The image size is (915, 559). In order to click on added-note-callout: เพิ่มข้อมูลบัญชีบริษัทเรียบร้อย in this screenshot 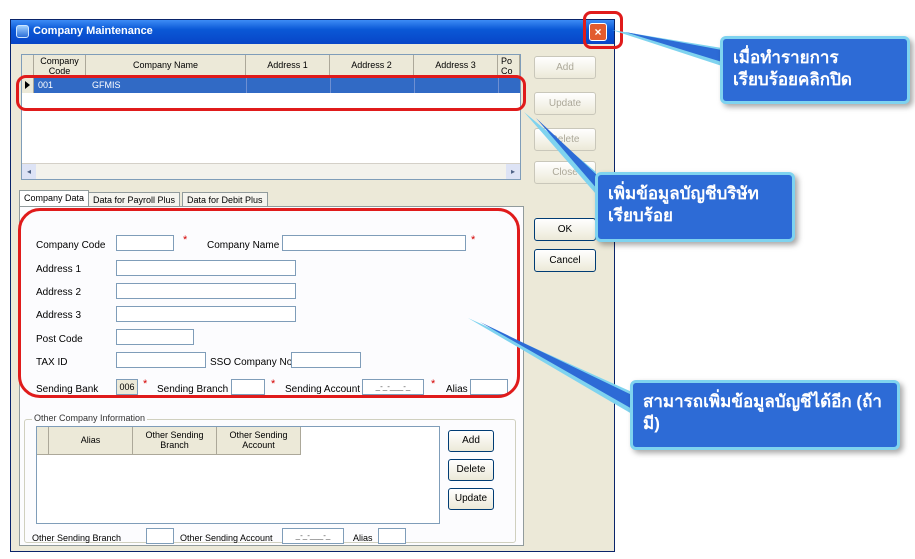, I will do `click(695, 207)`.